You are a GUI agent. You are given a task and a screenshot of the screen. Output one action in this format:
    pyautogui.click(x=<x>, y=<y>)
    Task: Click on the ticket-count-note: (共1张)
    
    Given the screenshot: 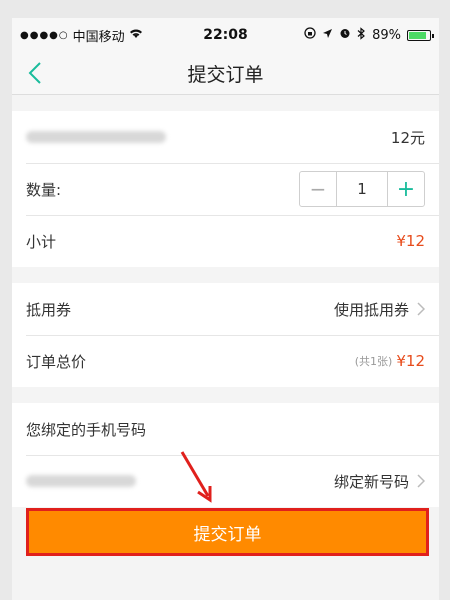 What is the action you would take?
    pyautogui.click(x=373, y=361)
    